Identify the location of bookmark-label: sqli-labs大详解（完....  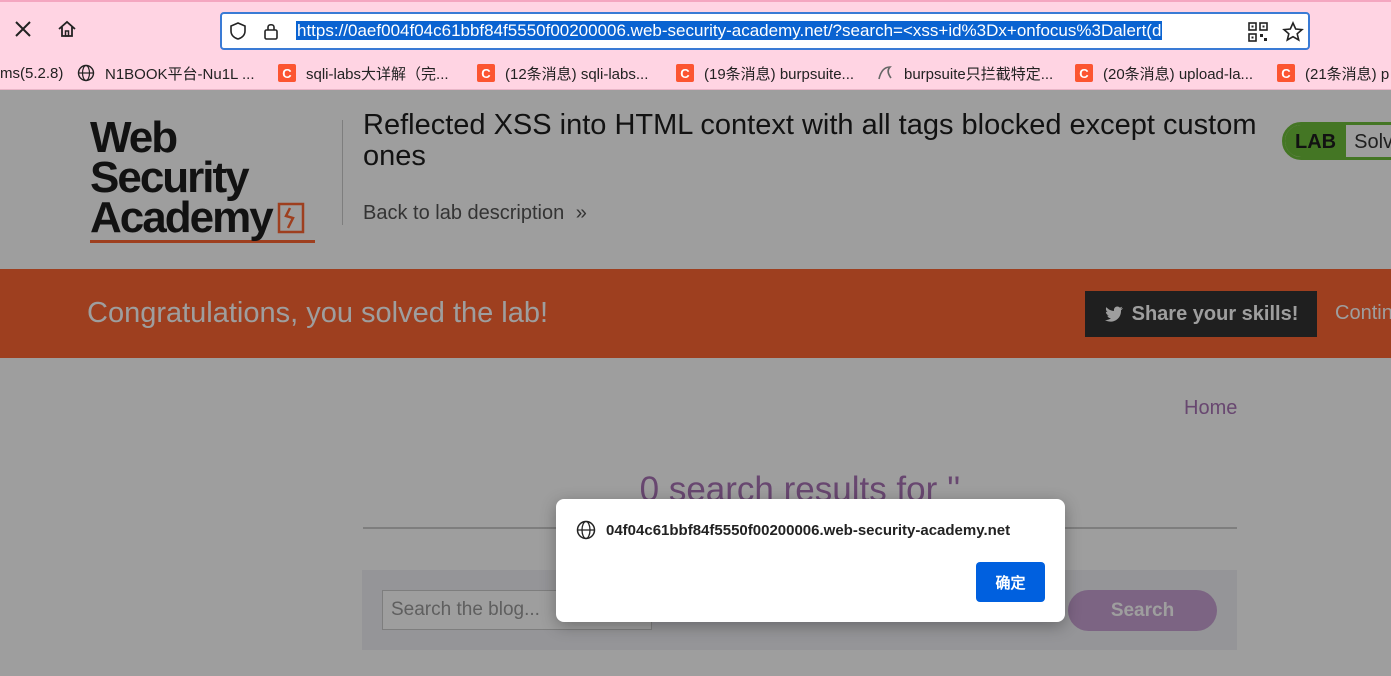
(377, 74).